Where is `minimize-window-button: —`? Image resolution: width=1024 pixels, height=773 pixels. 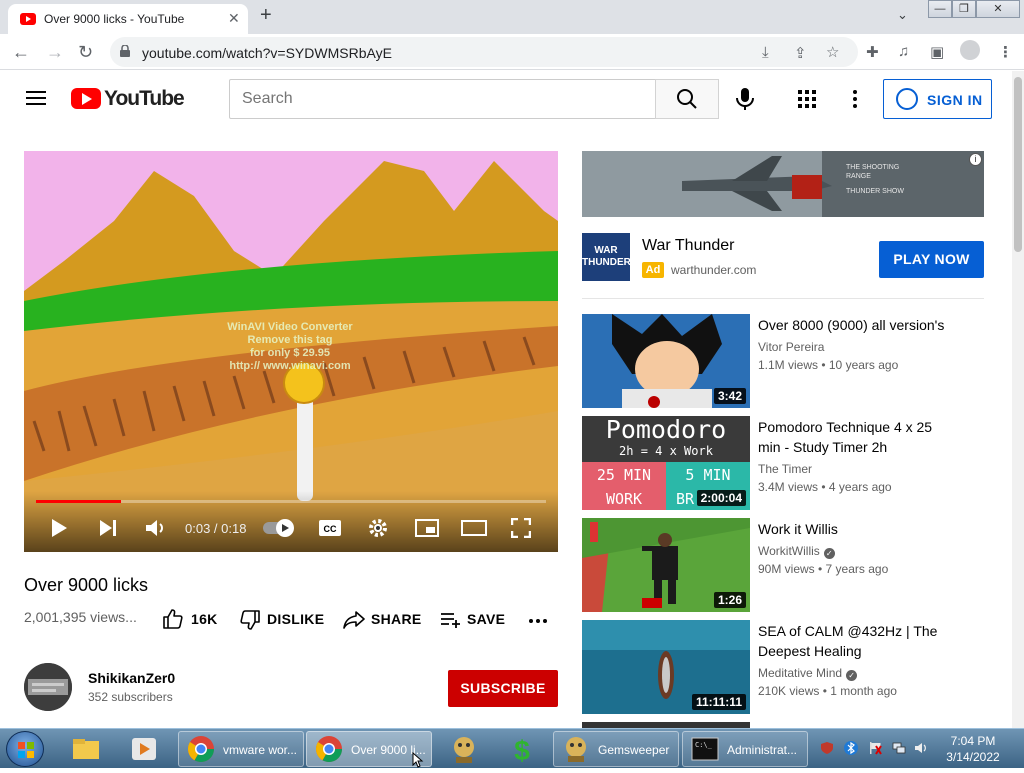
minimize-window-button: — is located at coordinates (940, 9).